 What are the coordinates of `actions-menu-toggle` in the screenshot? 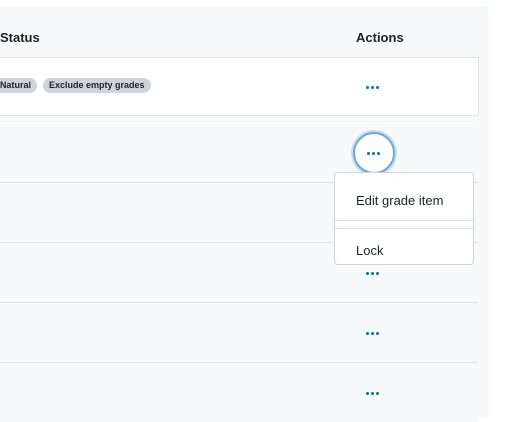 It's located at (374, 153).